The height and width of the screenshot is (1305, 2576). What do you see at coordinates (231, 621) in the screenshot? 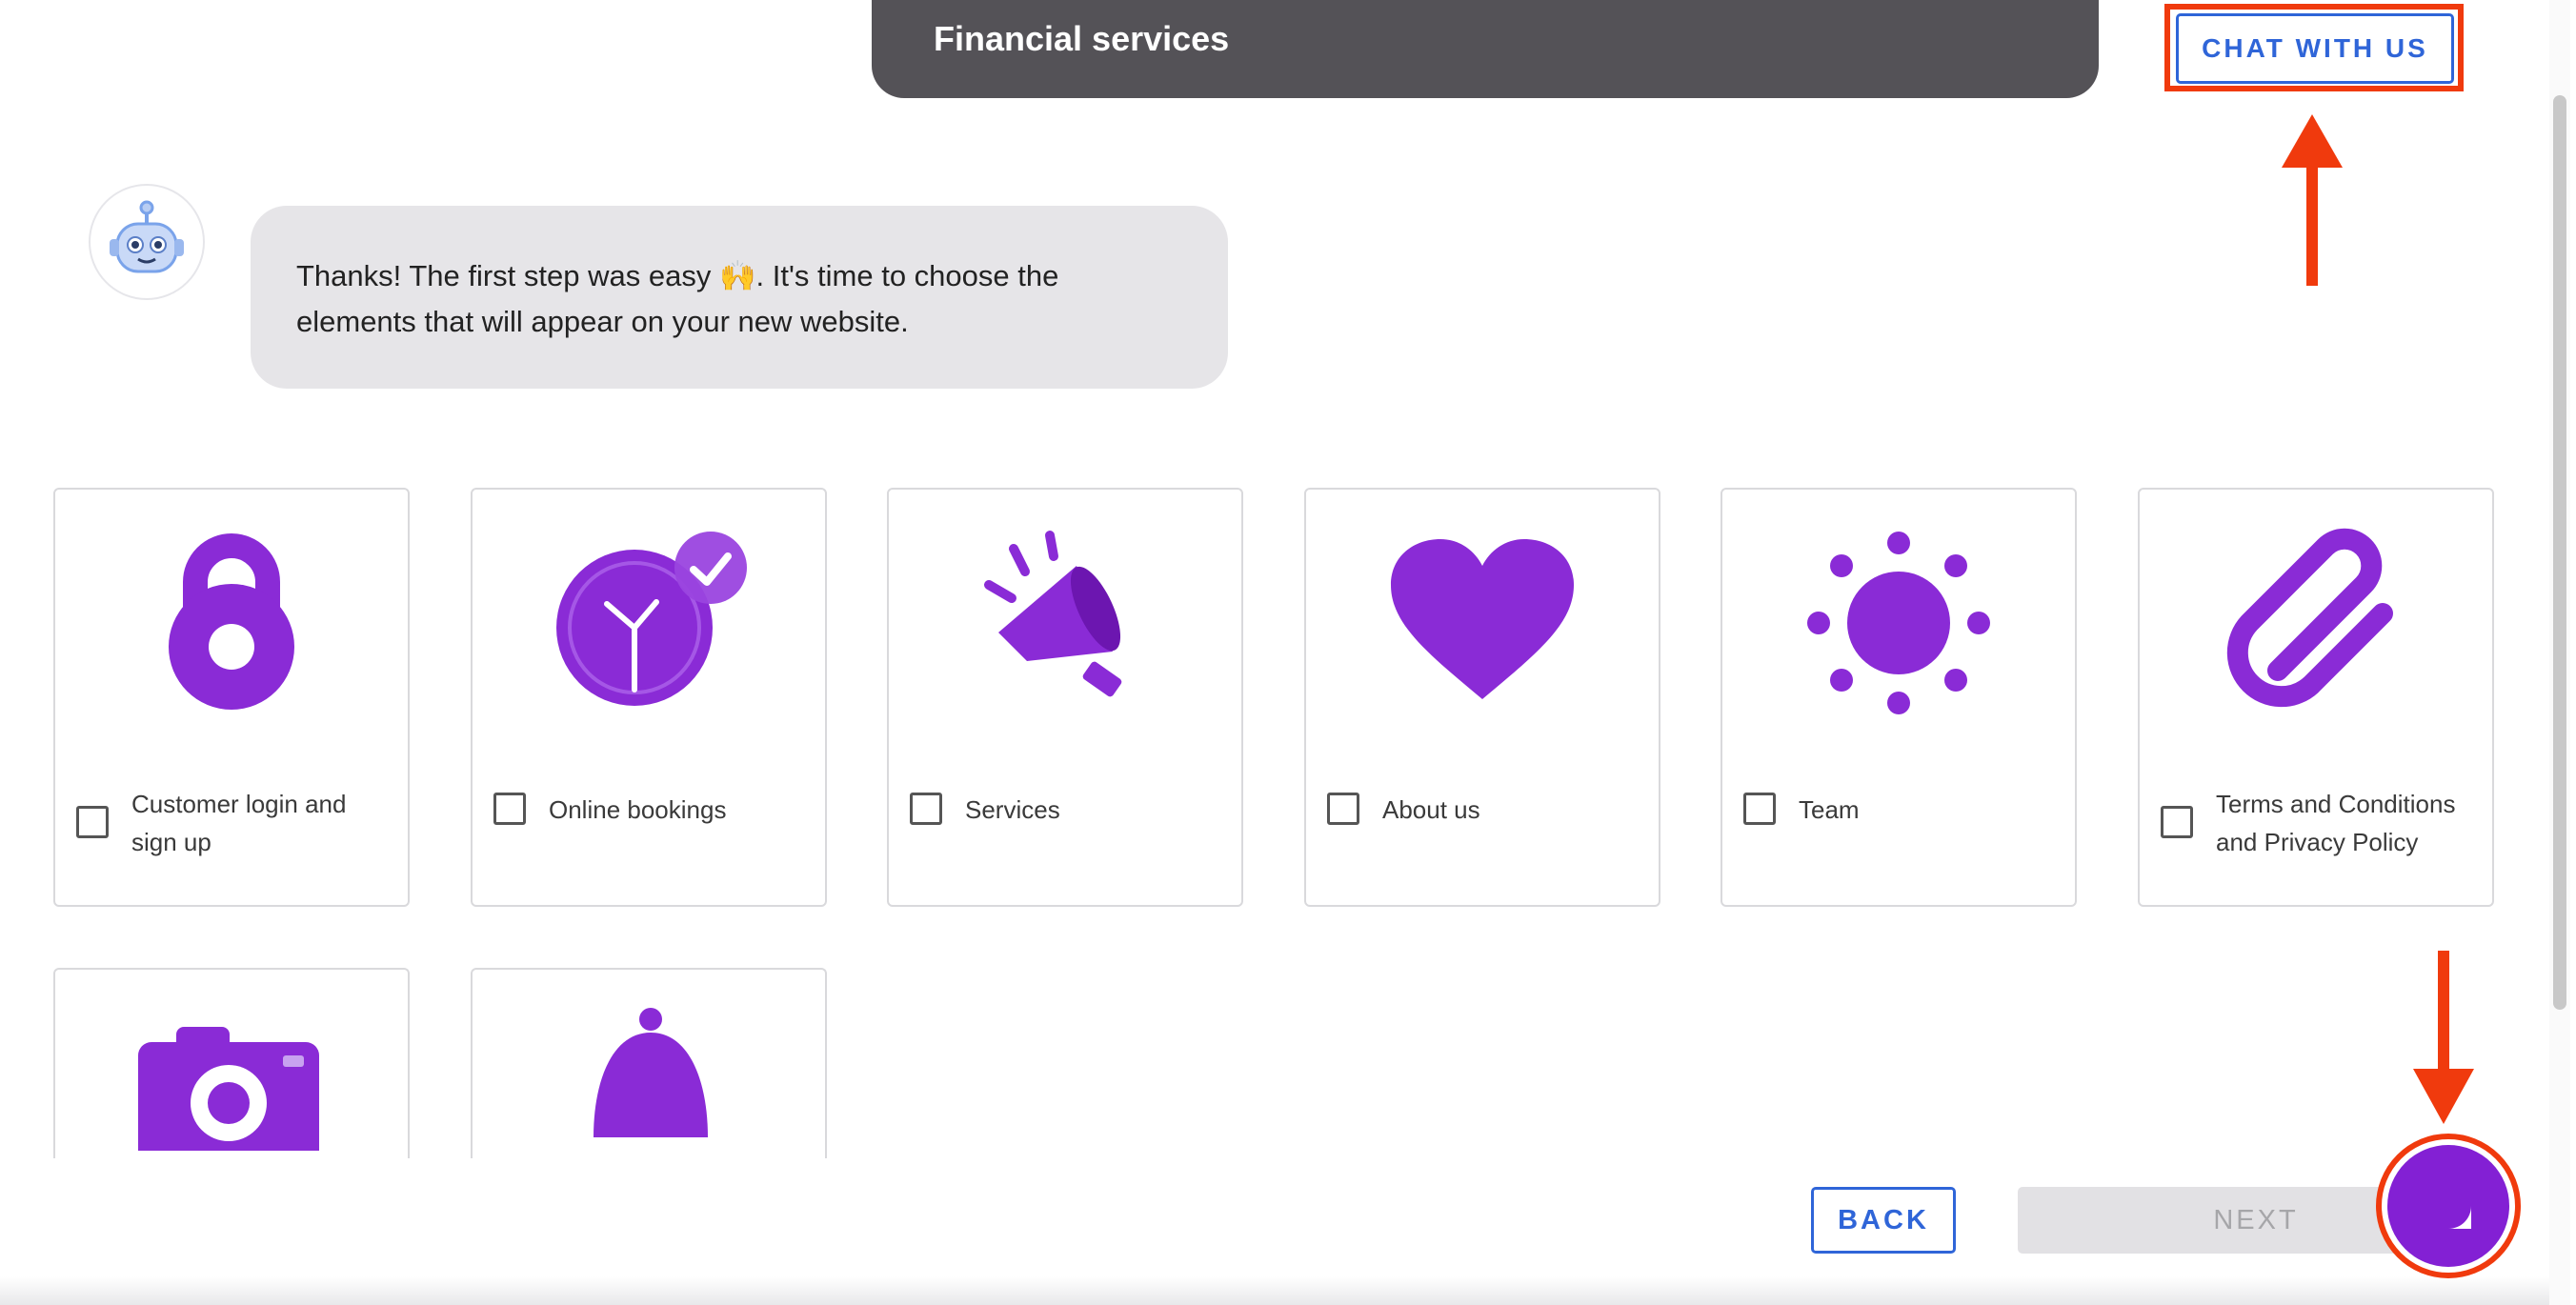
I see `lock-icon` at bounding box center [231, 621].